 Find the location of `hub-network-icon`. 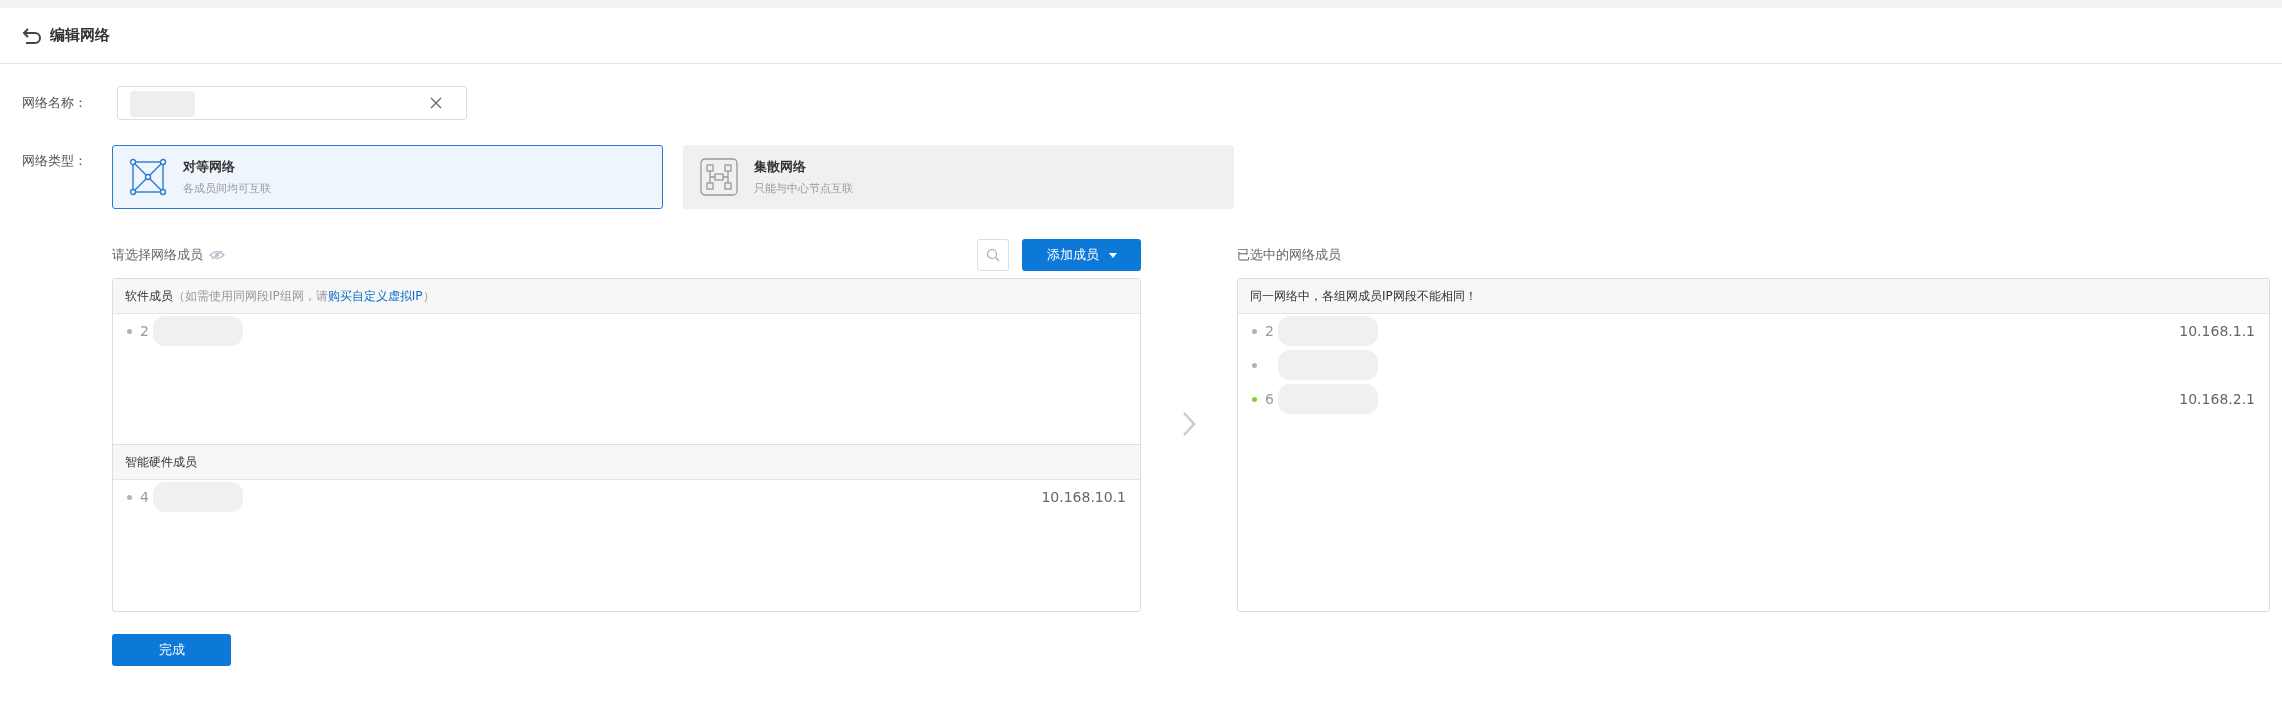

hub-network-icon is located at coordinates (719, 177).